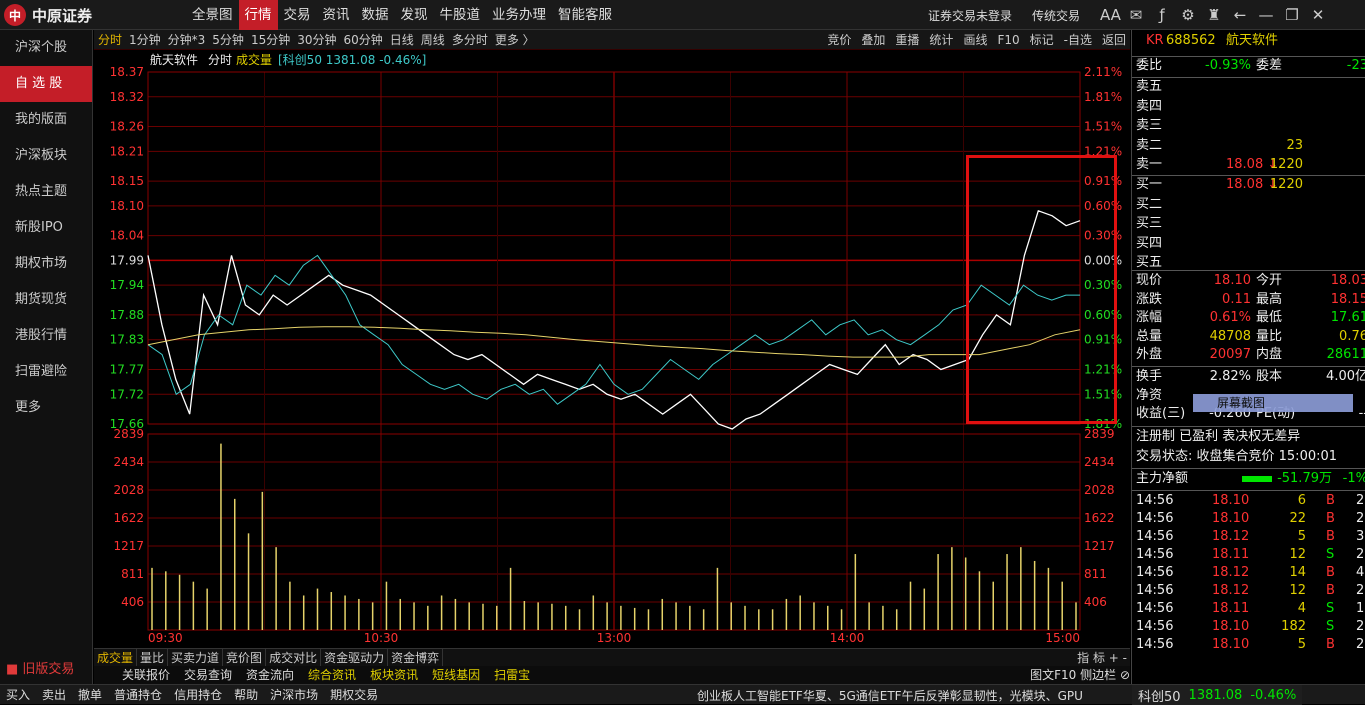 This screenshot has height=705, width=1365. I want to click on sidebar-item: 沪深个股, so click(46, 48).